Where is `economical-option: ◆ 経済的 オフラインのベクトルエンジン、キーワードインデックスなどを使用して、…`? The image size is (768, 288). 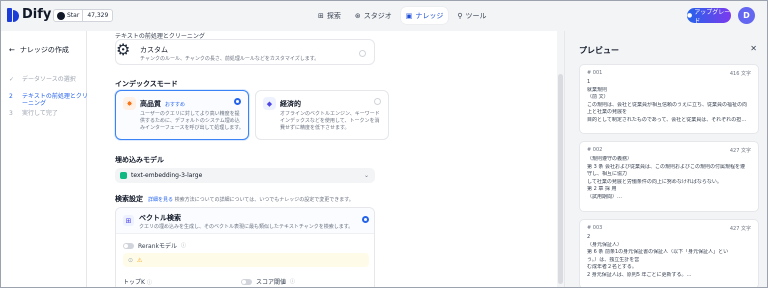 economical-option: ◆ 経済的 オフラインのベクトルエンジン、キーワードインデックスなどを使用して、… is located at coordinates (322, 115).